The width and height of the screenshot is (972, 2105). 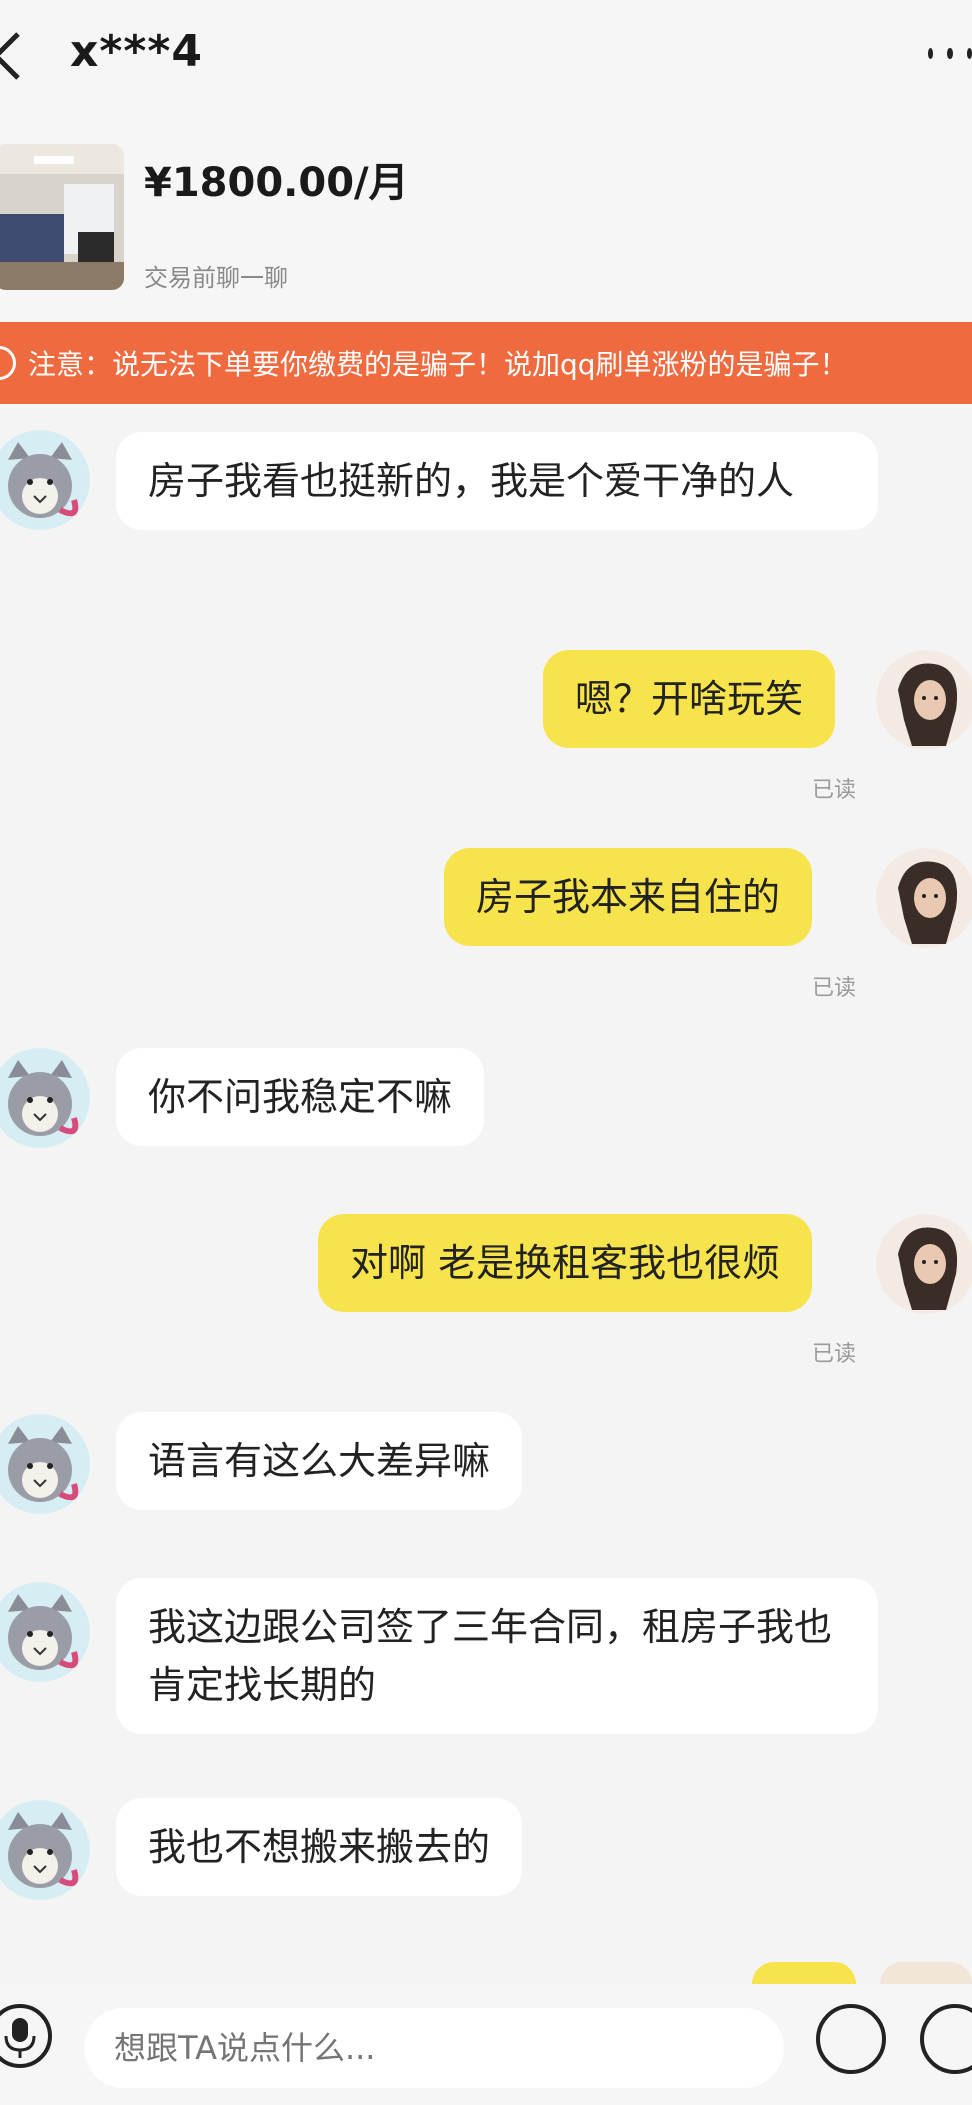 I want to click on message-text: 我也不想搬来搬去的, so click(x=319, y=1847).